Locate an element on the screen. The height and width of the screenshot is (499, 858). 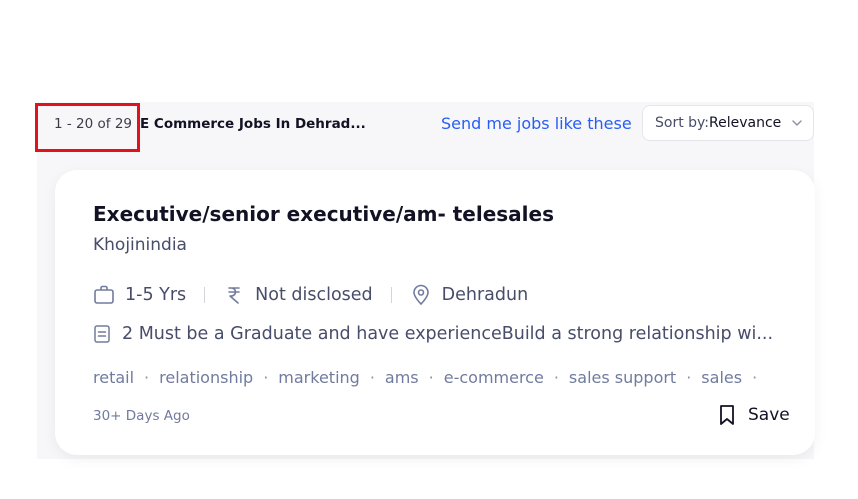
location: Dehradun is located at coordinates (469, 295).